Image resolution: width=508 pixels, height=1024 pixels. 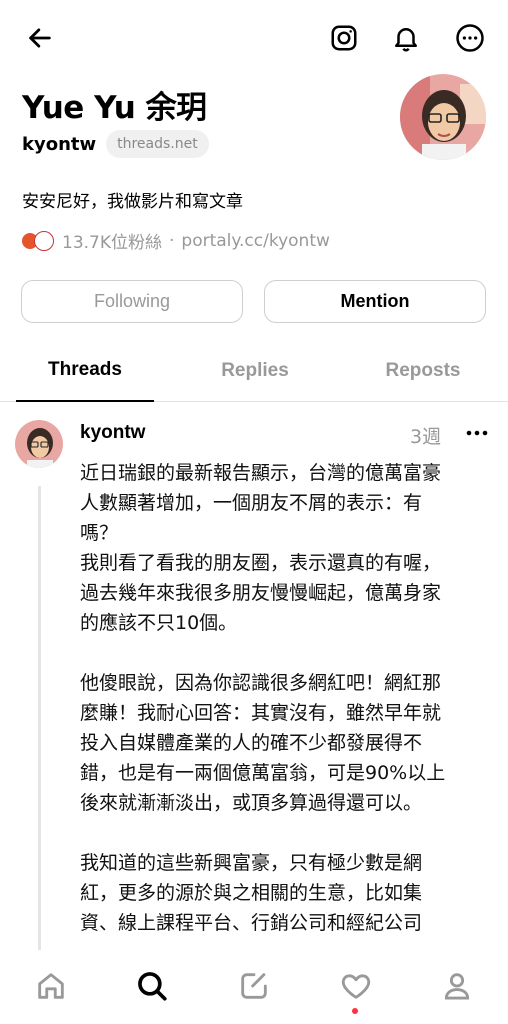 What do you see at coordinates (132, 301) in the screenshot?
I see `following-button: Following` at bounding box center [132, 301].